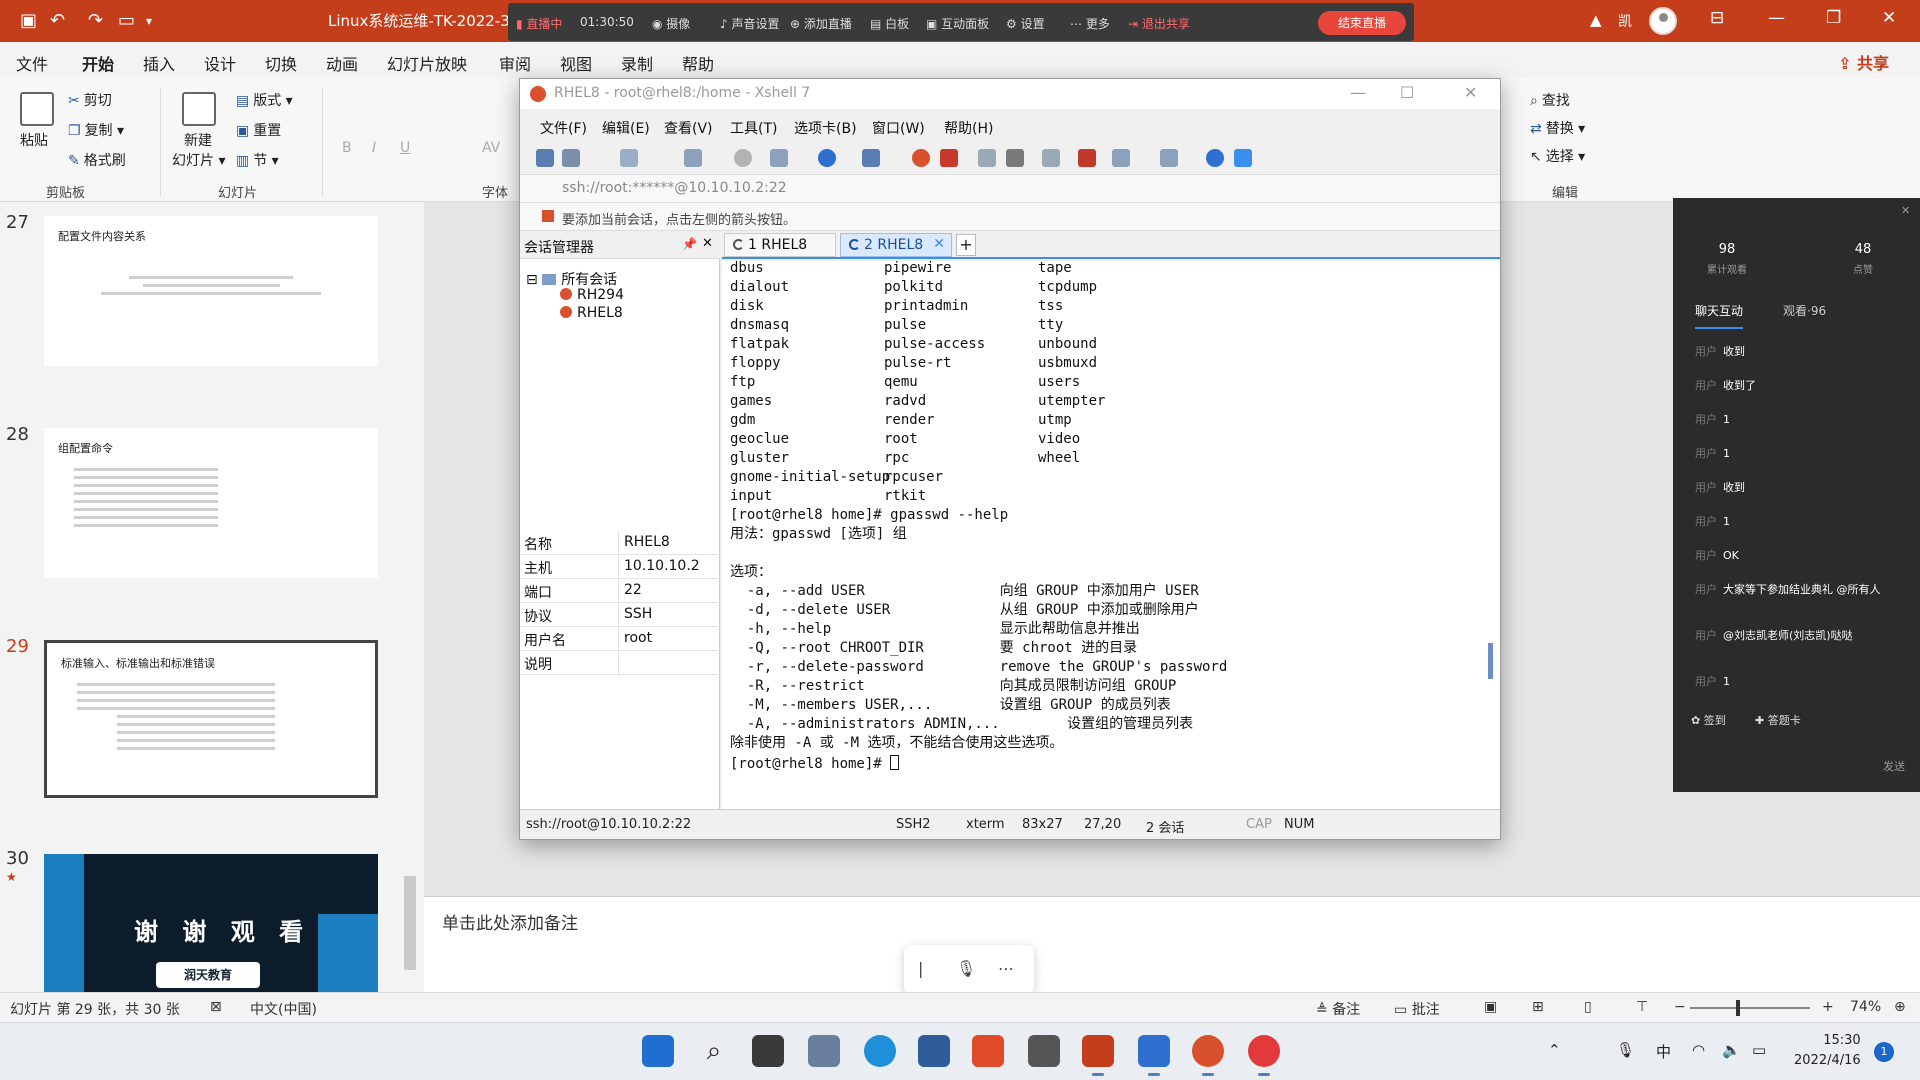 The width and height of the screenshot is (1920, 1080). Describe the element at coordinates (374, 148) in the screenshot. I see `italic-button: I` at that location.